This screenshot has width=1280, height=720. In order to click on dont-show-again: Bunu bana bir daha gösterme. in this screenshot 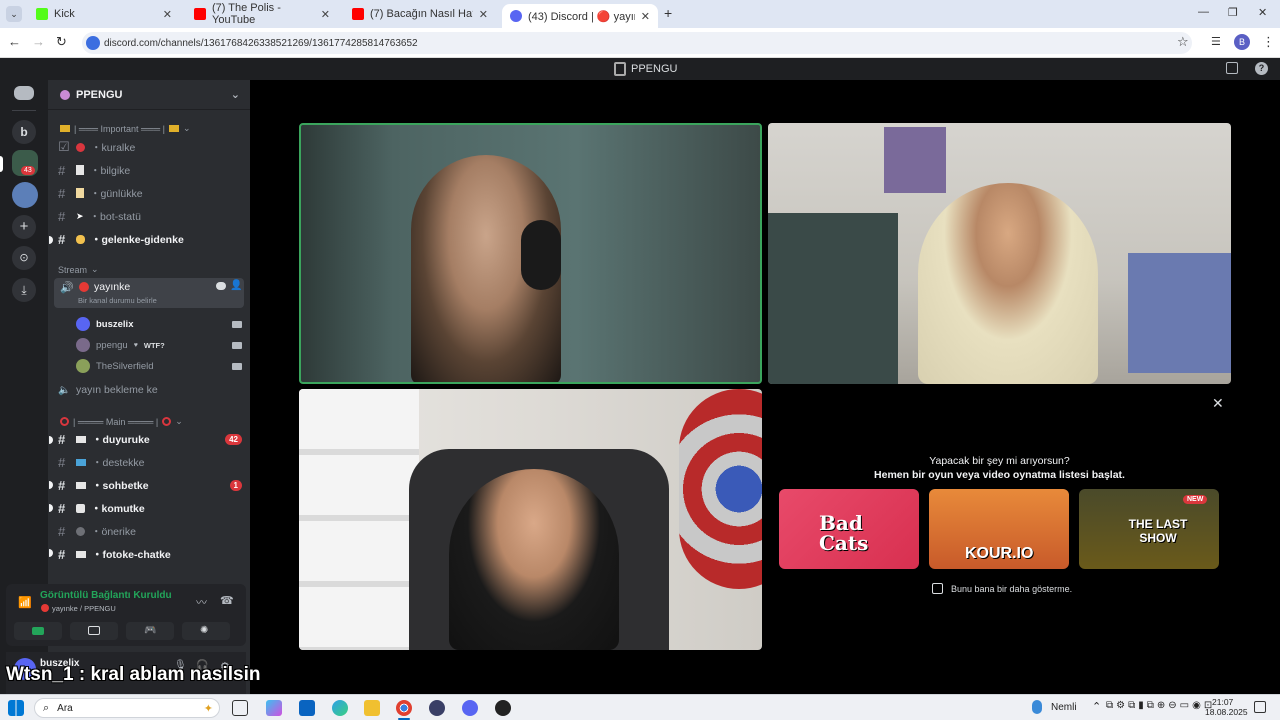, I will do `click(1002, 588)`.